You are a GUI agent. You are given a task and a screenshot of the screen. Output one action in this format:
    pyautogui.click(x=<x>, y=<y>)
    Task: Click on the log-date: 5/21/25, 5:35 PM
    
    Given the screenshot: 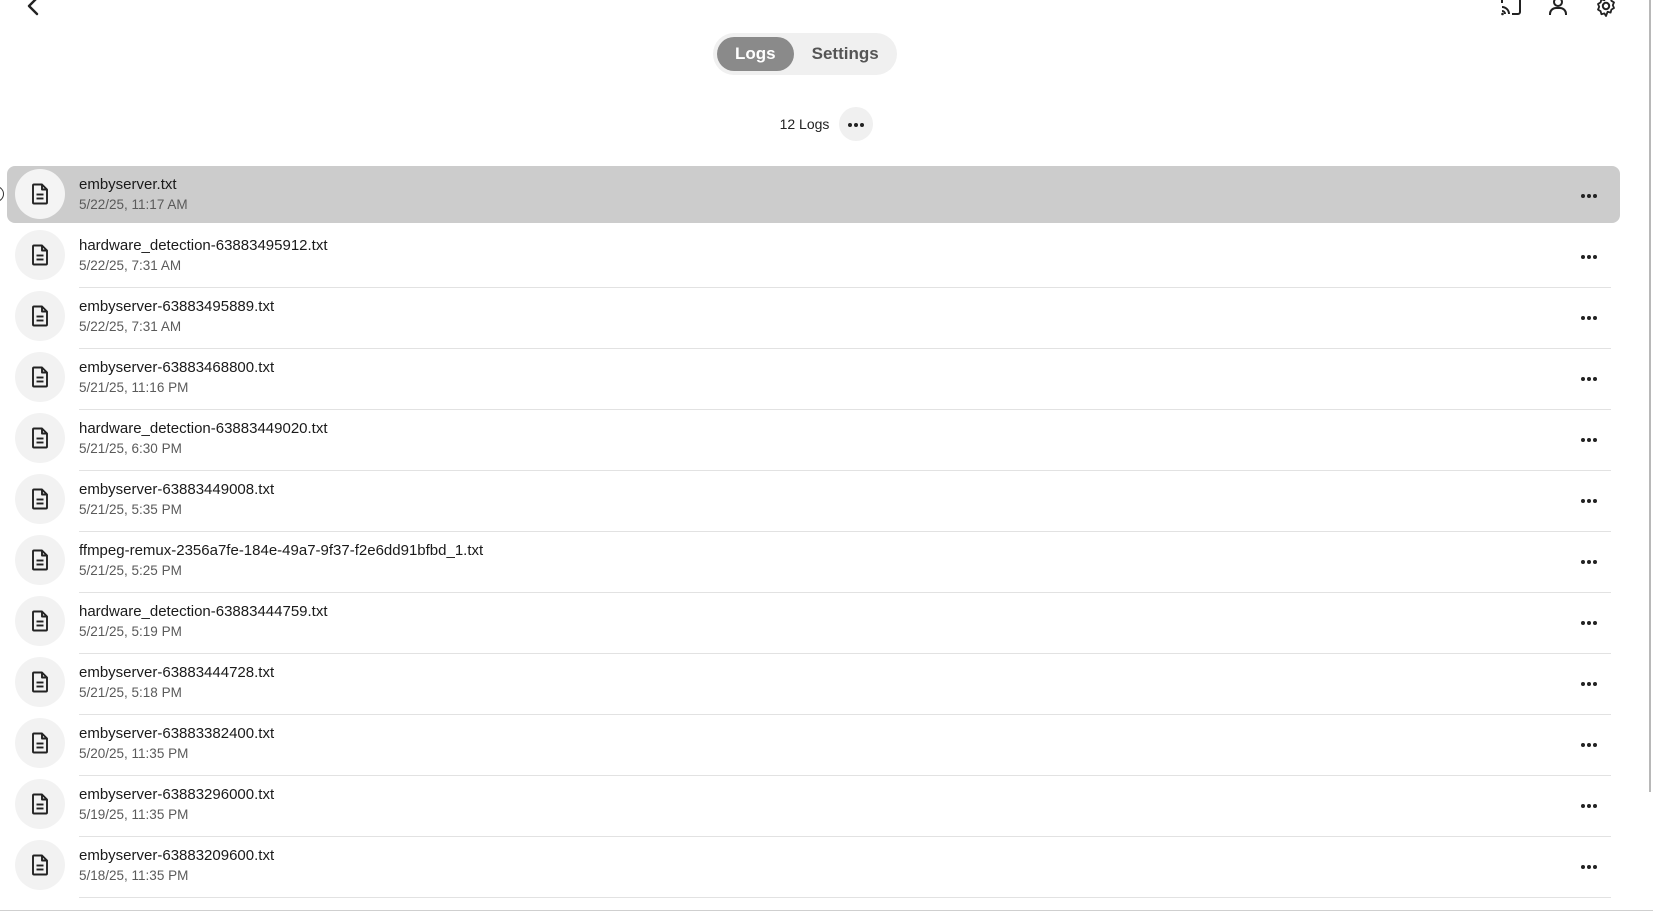 What is the action you would take?
    pyautogui.click(x=130, y=509)
    